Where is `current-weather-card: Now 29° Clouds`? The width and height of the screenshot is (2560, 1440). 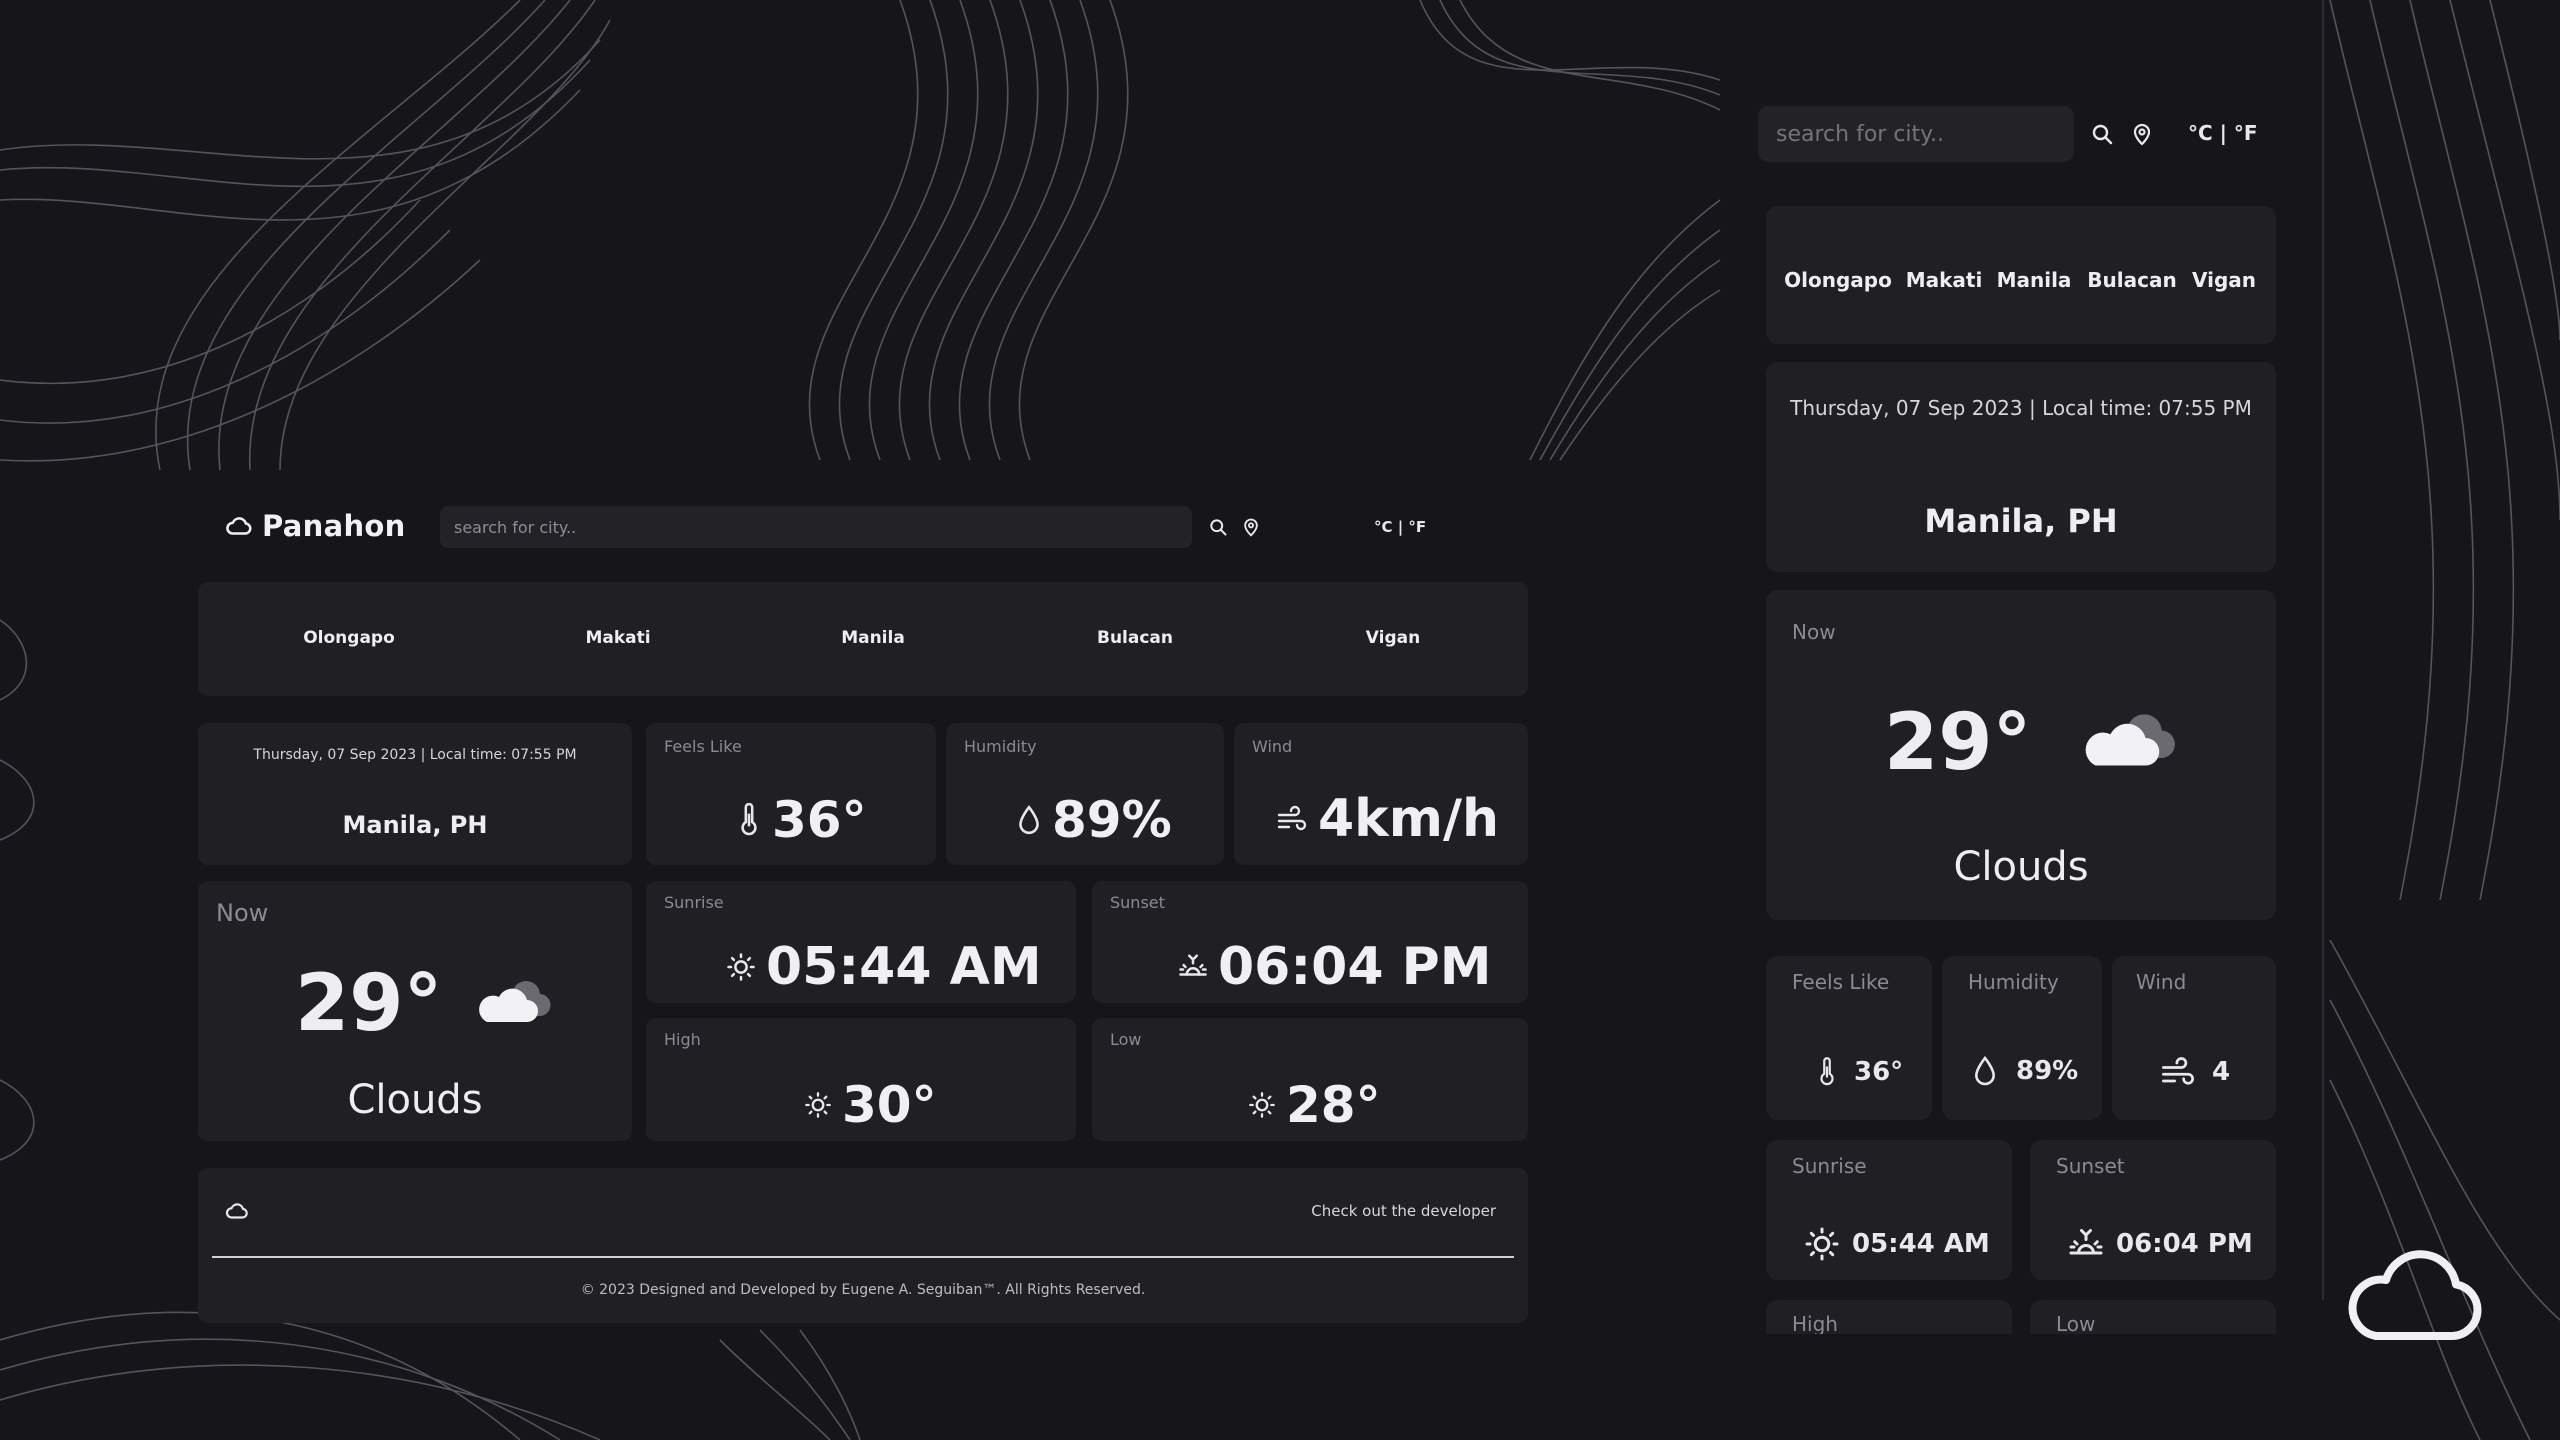 current-weather-card: Now 29° Clouds is located at coordinates (415, 1011).